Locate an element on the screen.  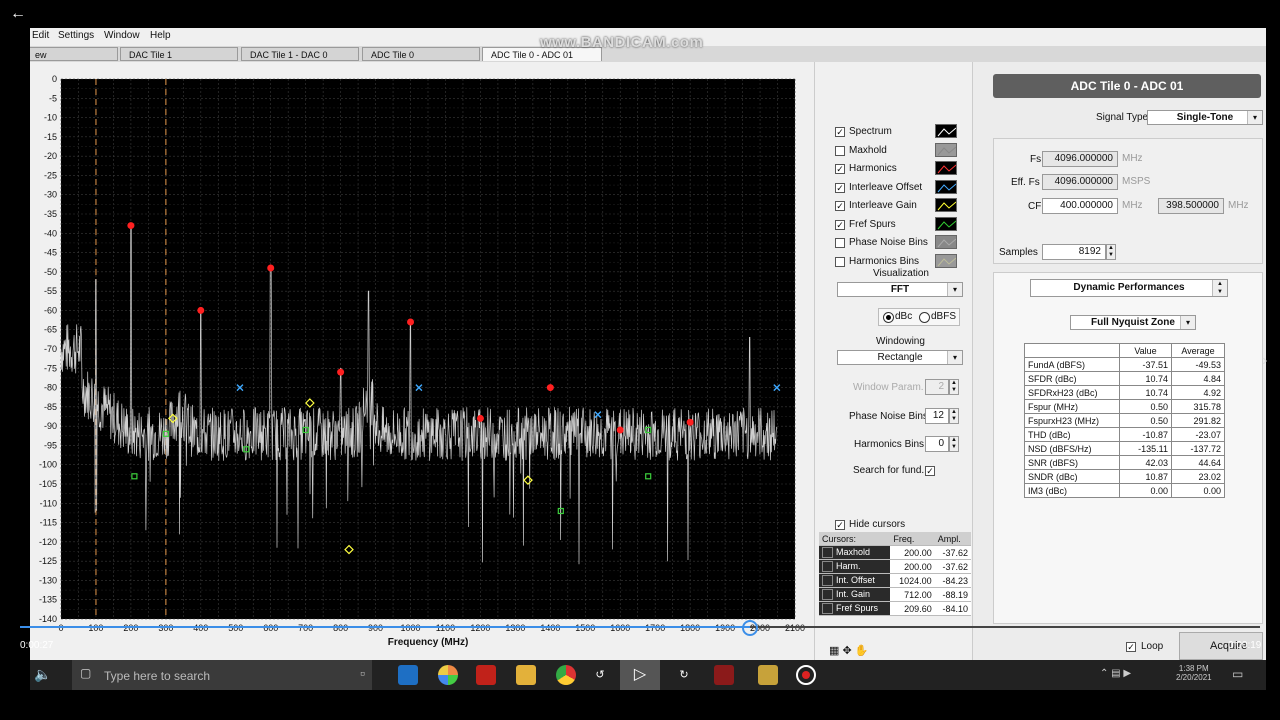
tray-icons: ⌃ ▤ ▶ is located at coordinates (1115, 673).